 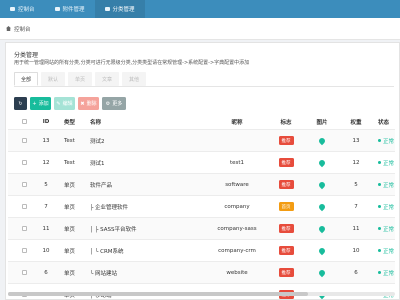 What do you see at coordinates (12, 9) in the screenshot?
I see `dashboard-icon` at bounding box center [12, 9].